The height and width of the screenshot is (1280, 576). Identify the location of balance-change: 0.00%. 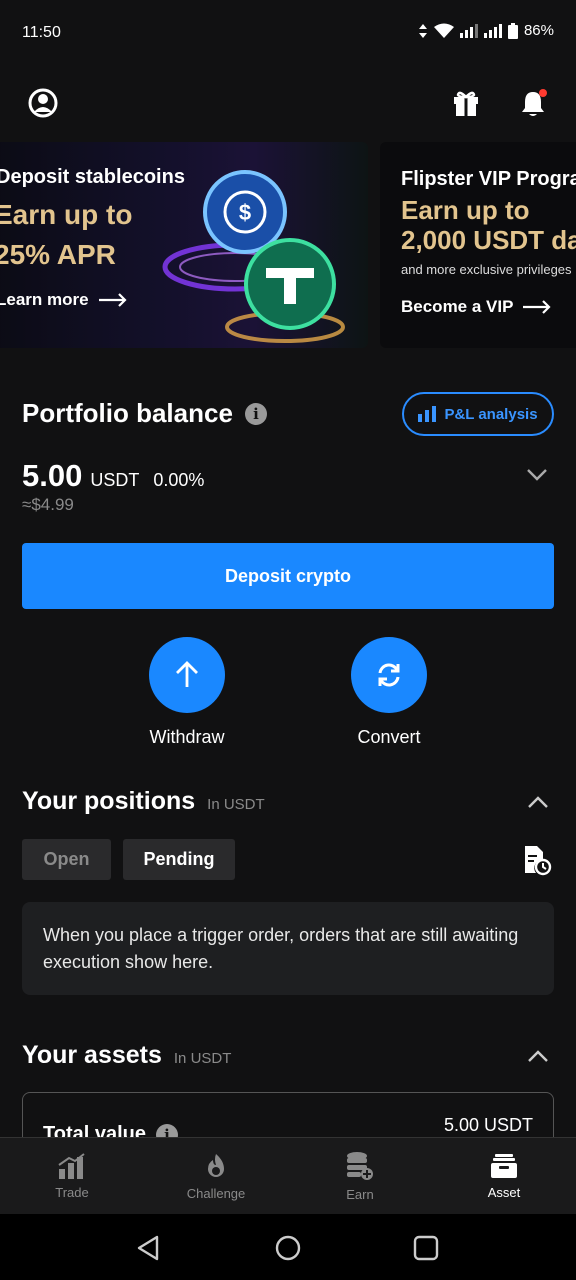
(179, 480).